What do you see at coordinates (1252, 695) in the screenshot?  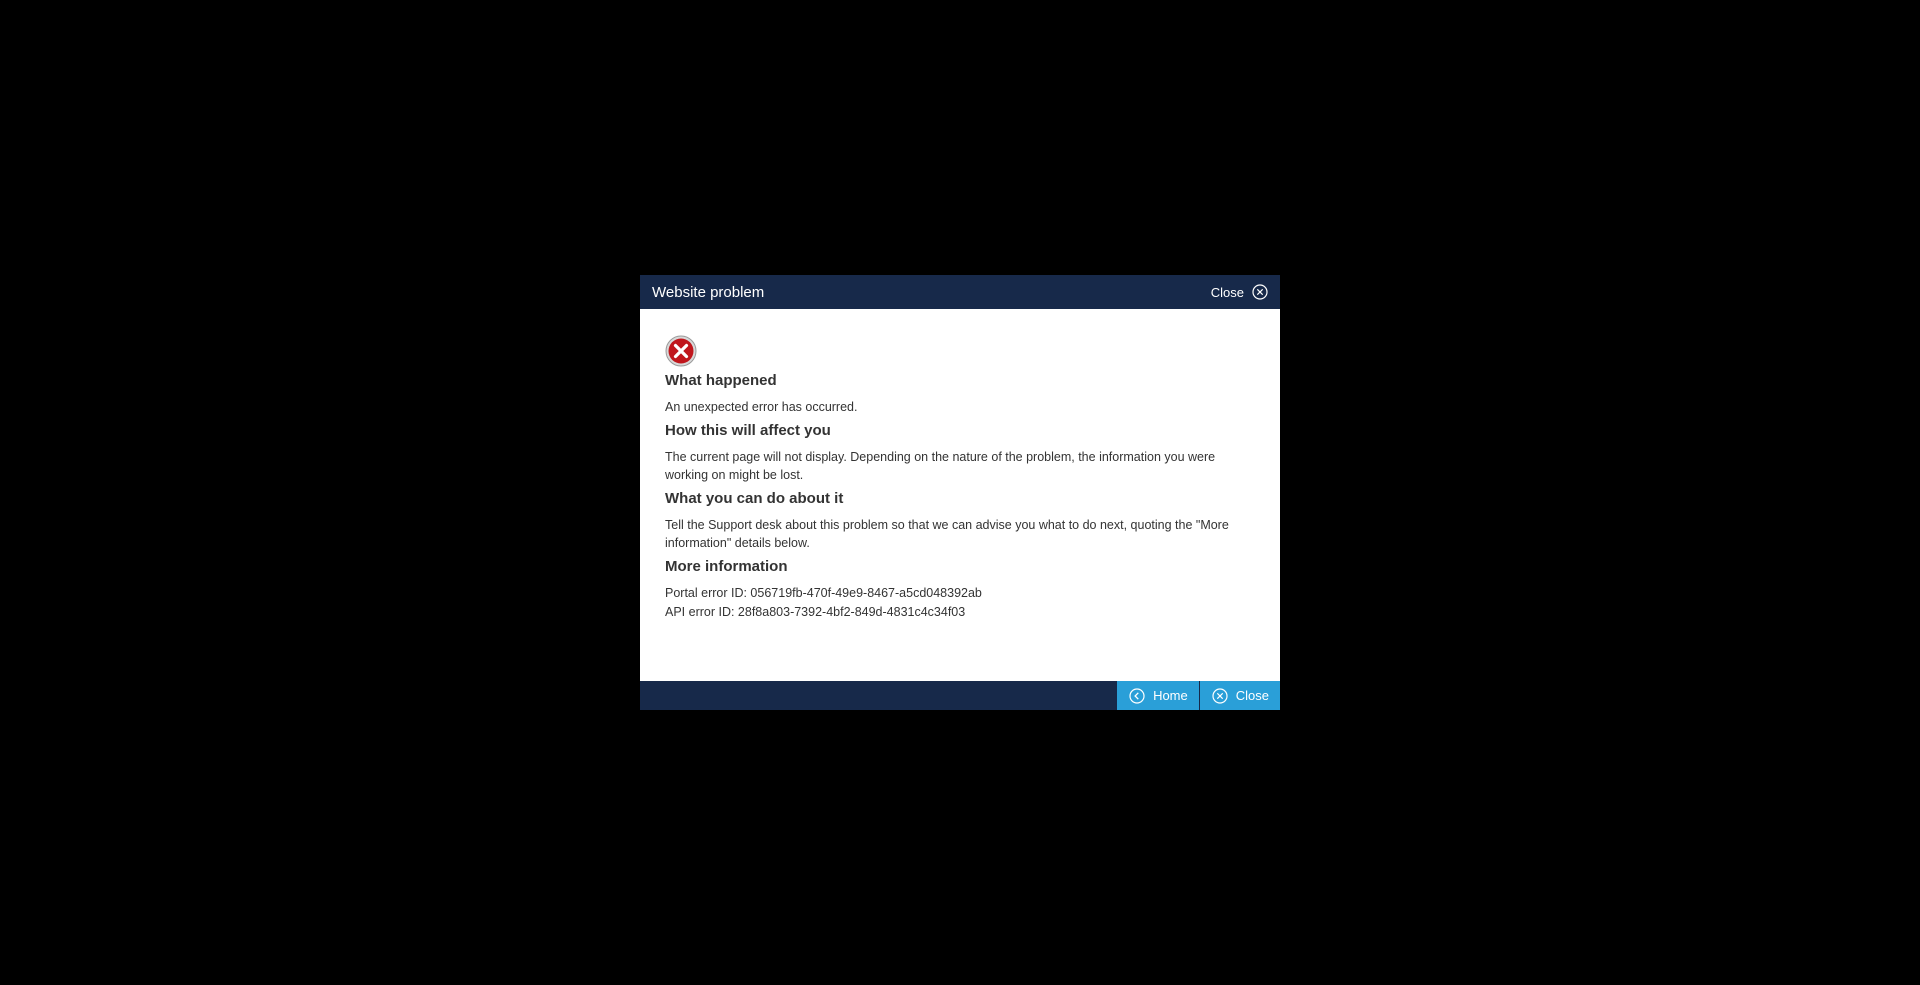 I see `close-button-label: Close` at bounding box center [1252, 695].